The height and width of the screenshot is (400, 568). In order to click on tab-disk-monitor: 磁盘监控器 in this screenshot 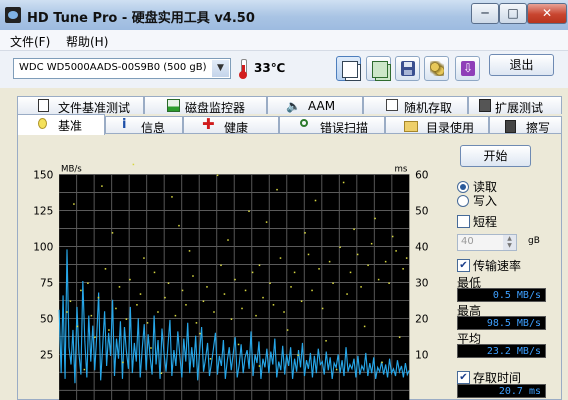, I will do `click(205, 105)`.